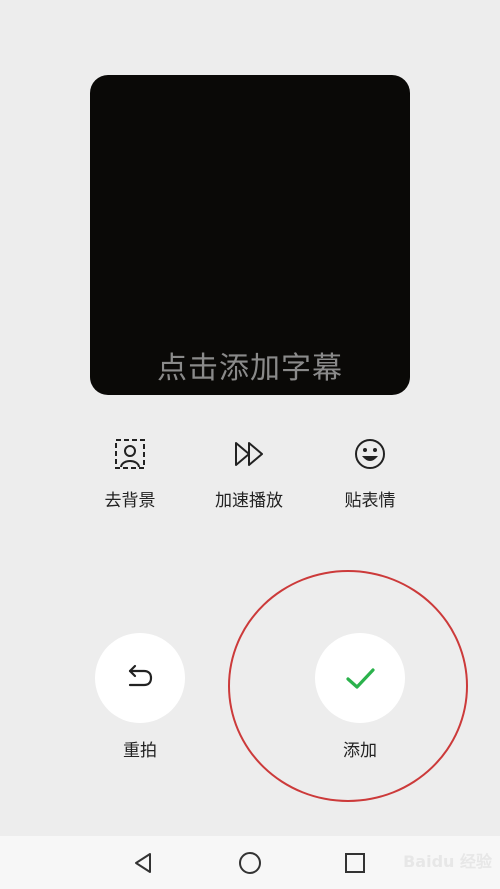  I want to click on speed-up-label: 加速播放, so click(249, 501).